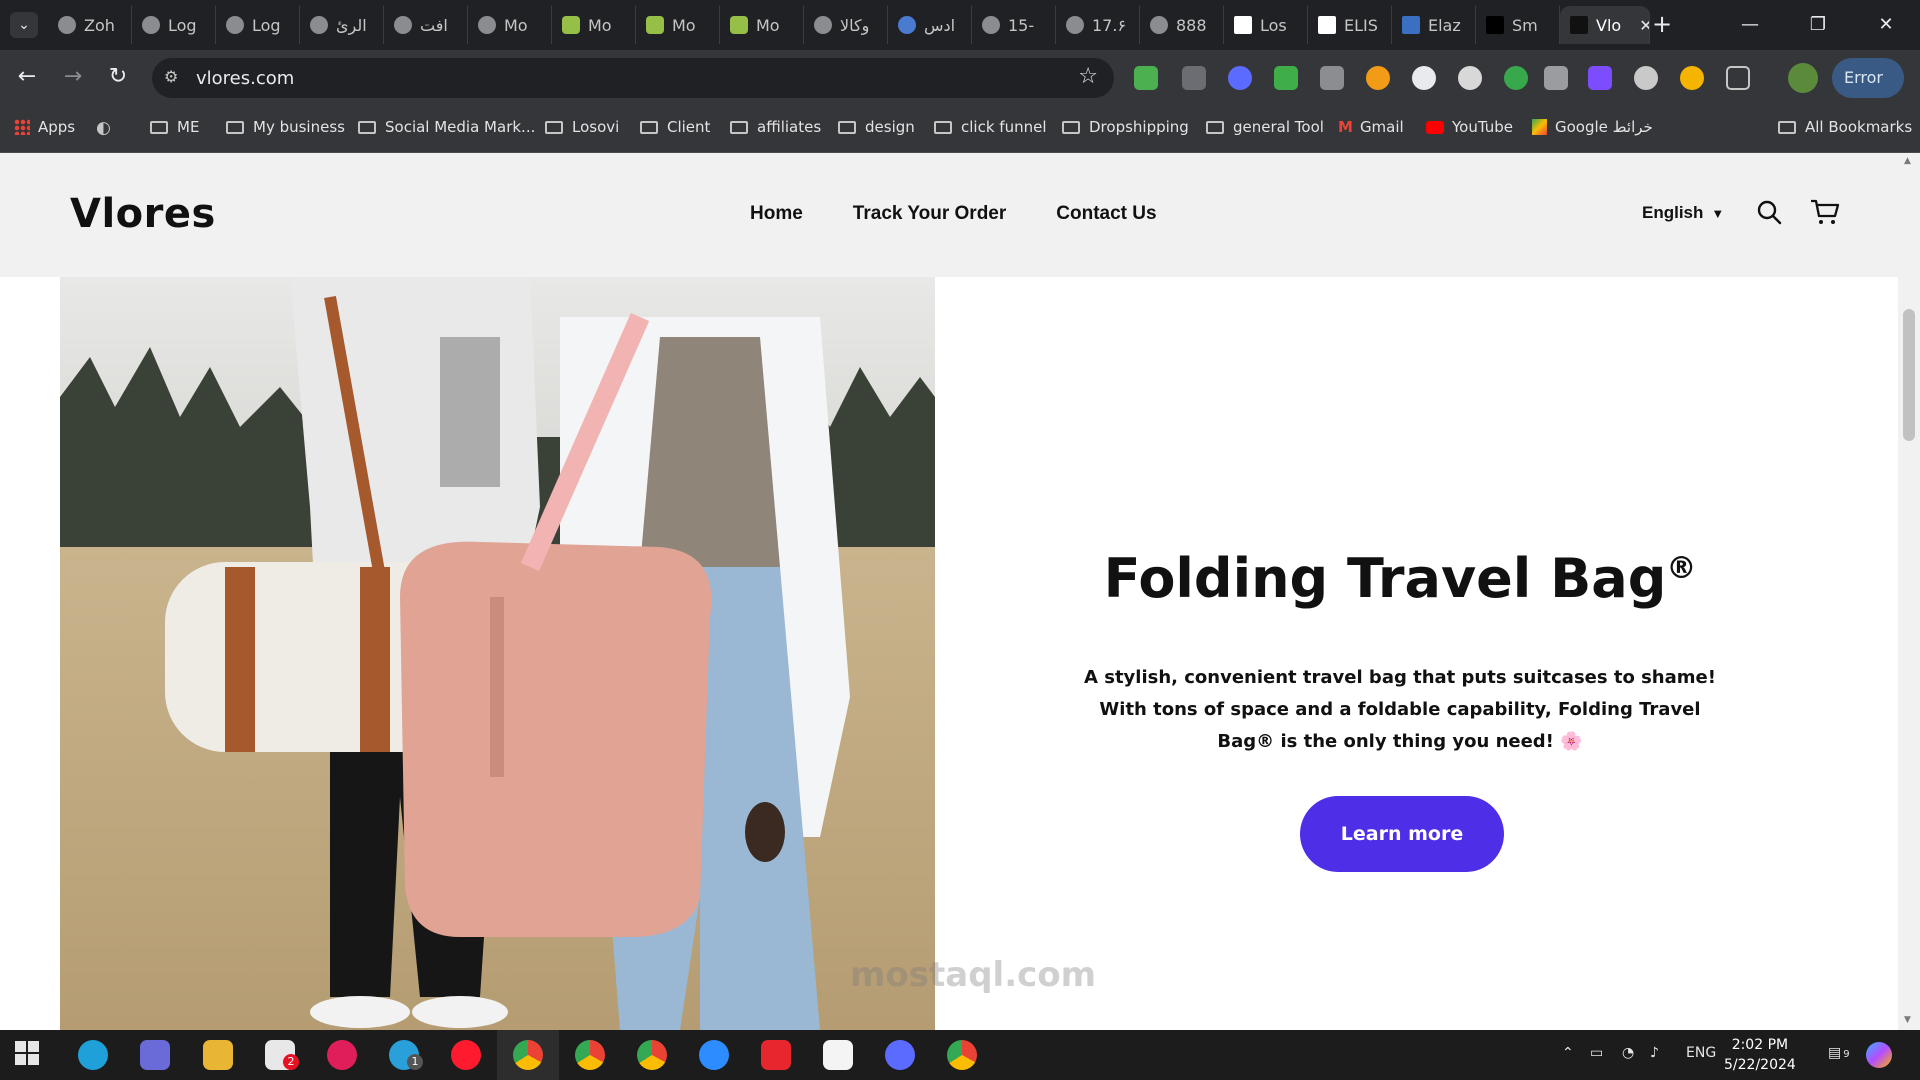  I want to click on file-explorer-icon, so click(218, 1055).